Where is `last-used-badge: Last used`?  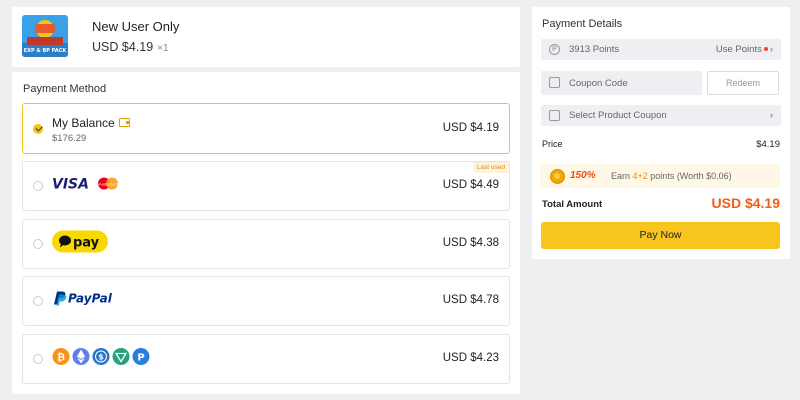 last-used-badge: Last used is located at coordinates (490, 167).